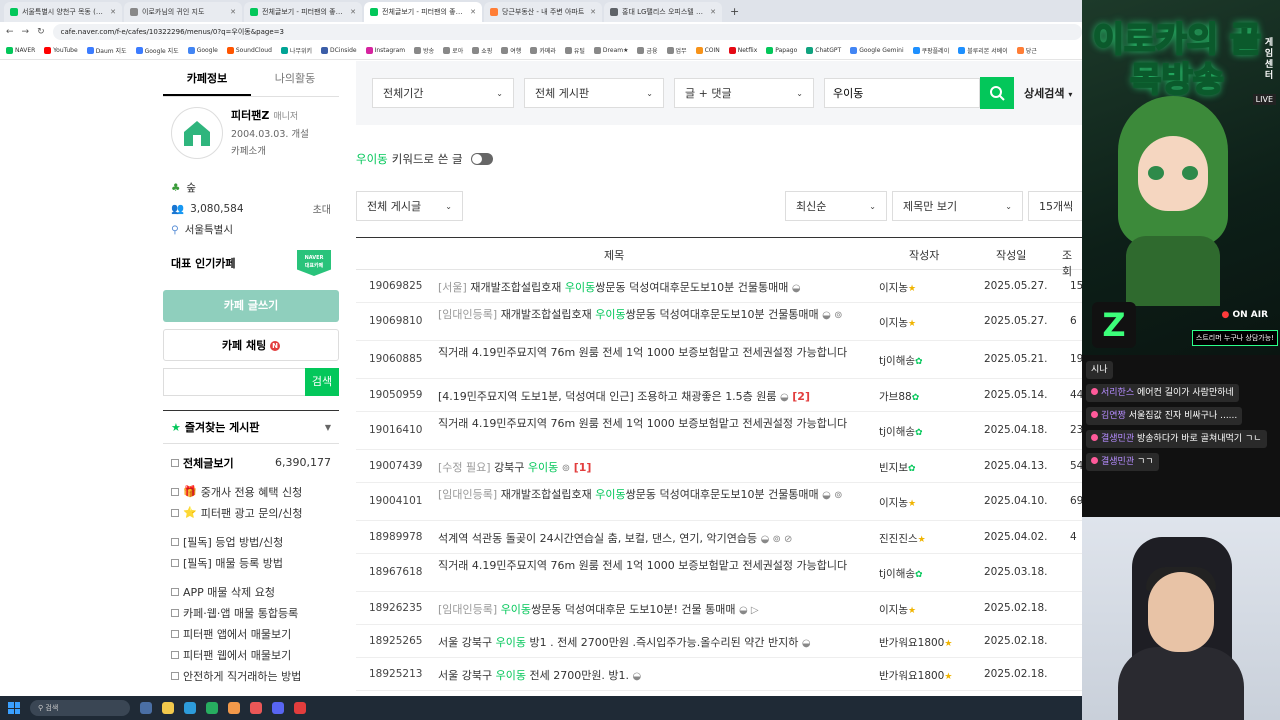 The image size is (1280, 720). I want to click on menu-integrated-listing: 카페·웹·앱 매물 통합등록, so click(251, 612).